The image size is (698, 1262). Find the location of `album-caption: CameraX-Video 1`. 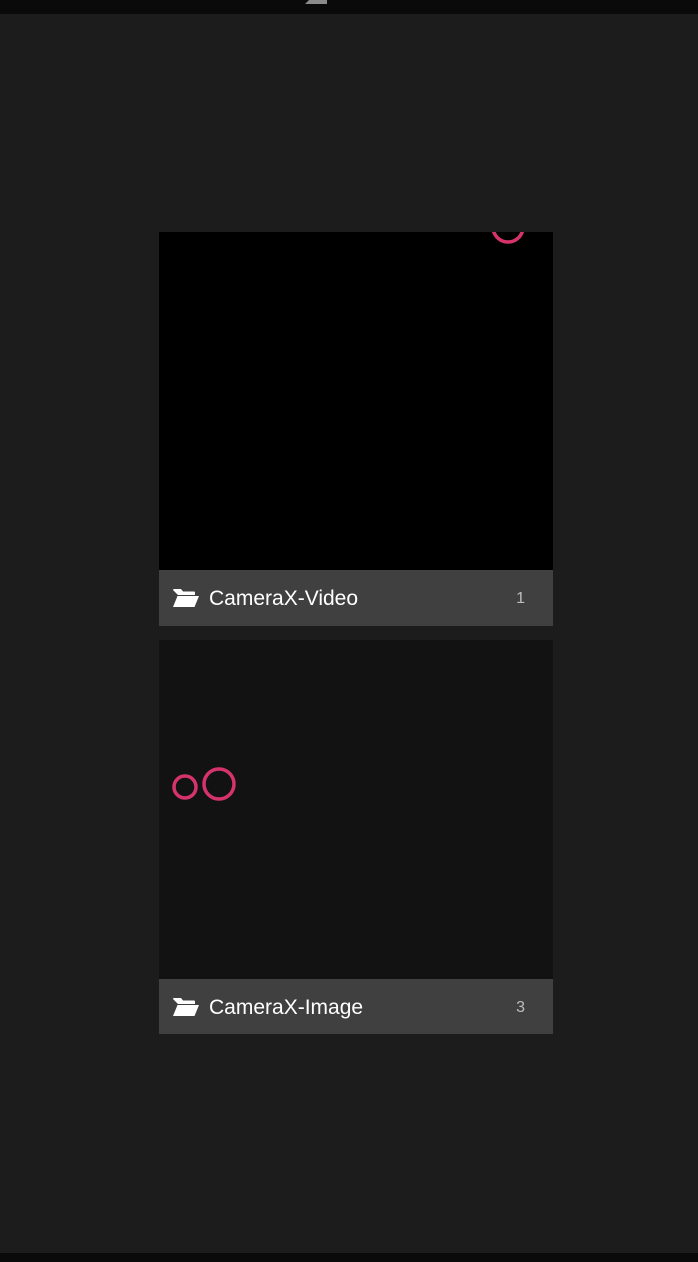

album-caption: CameraX-Video 1 is located at coordinates (356, 598).